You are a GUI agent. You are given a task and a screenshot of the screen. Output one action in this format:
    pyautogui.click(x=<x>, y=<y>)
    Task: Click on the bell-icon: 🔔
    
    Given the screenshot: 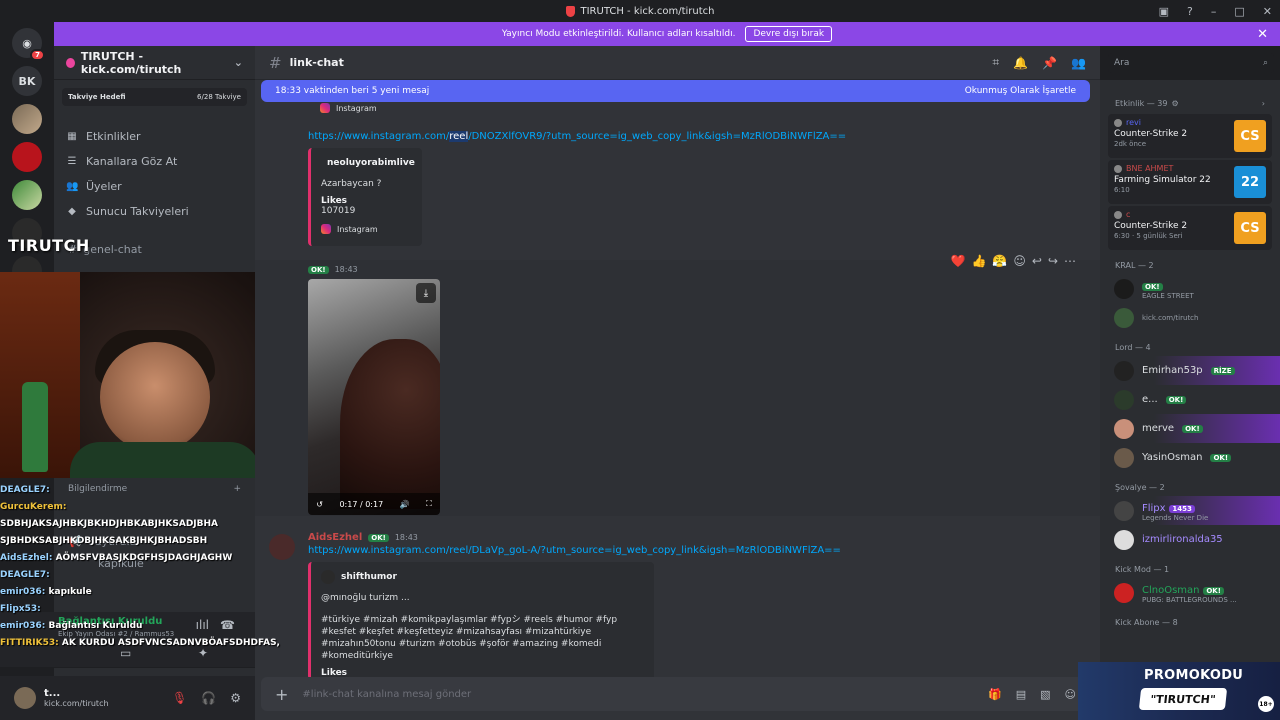 What is the action you would take?
    pyautogui.click(x=1020, y=63)
    